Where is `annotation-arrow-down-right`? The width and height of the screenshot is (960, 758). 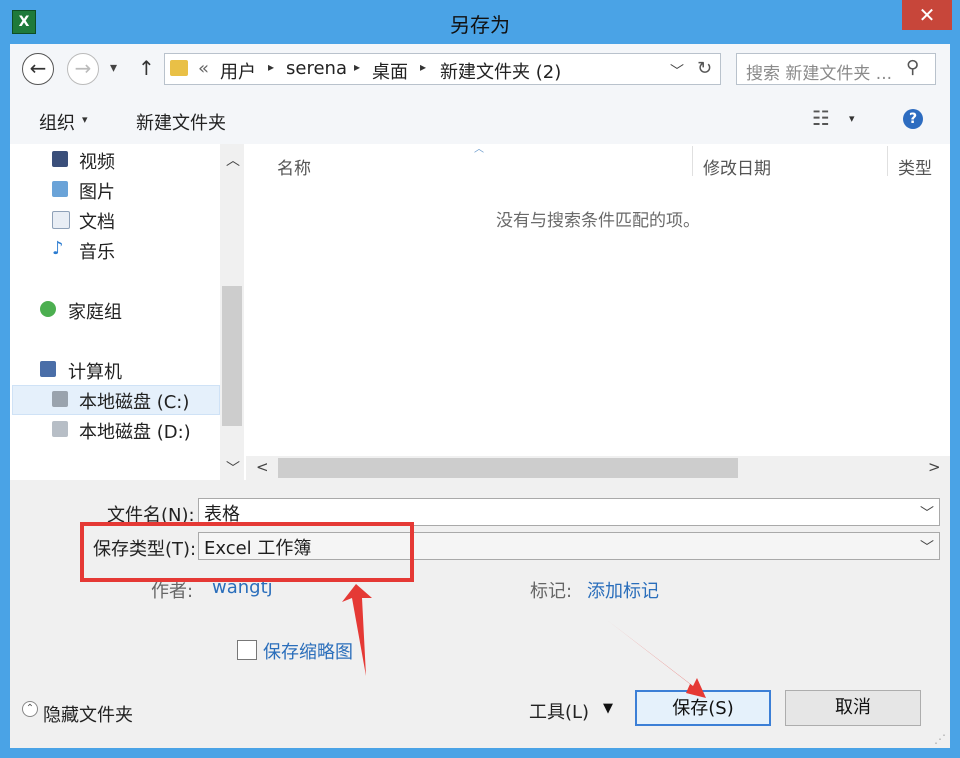 annotation-arrow-down-right is located at coordinates (656, 659).